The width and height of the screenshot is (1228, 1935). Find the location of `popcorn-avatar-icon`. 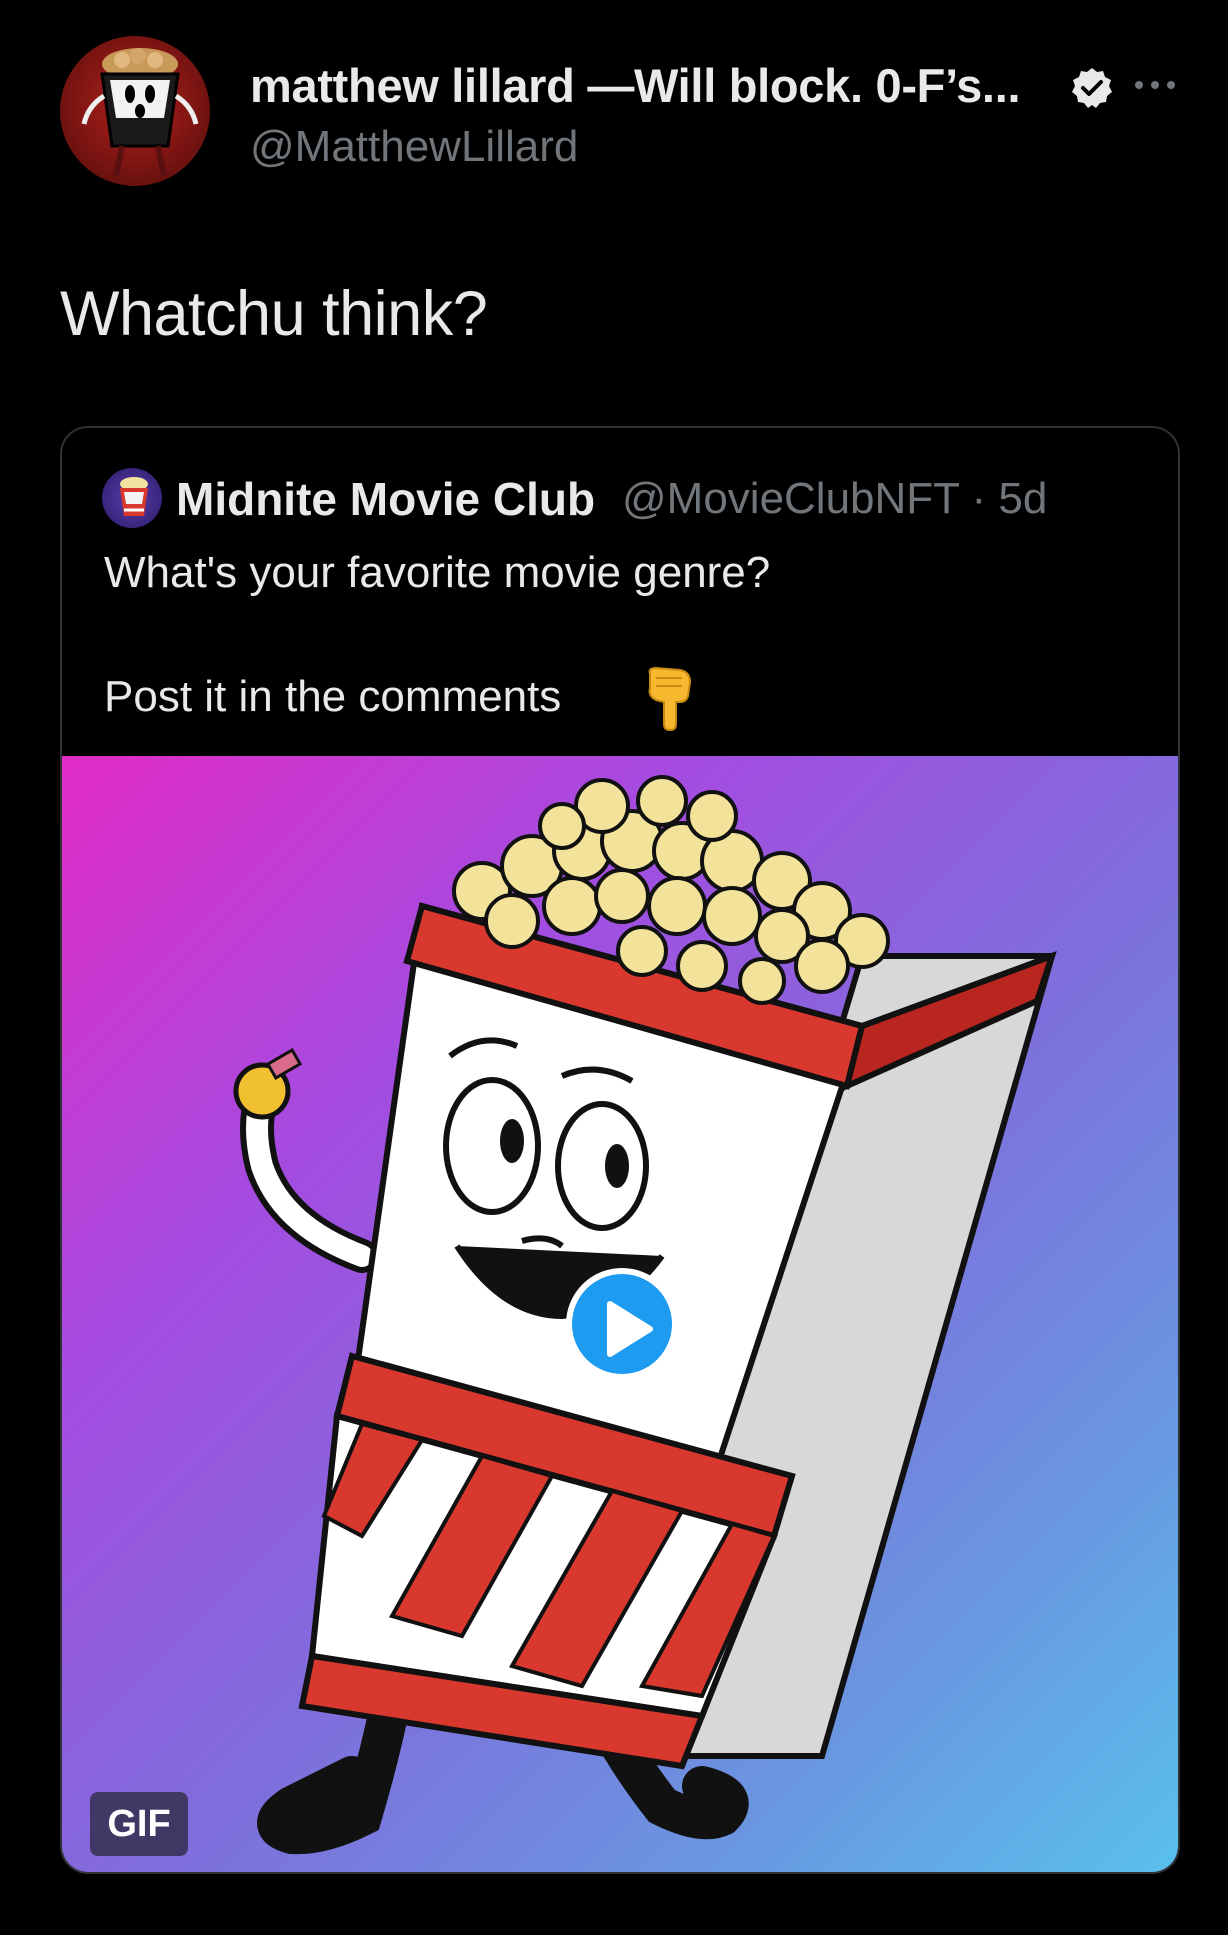

popcorn-avatar-icon is located at coordinates (134, 496).